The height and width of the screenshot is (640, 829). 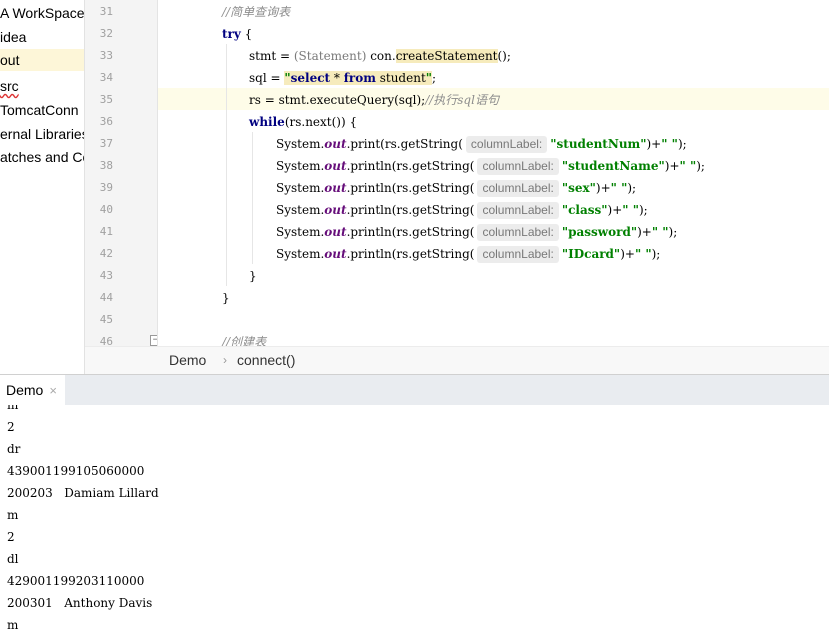 What do you see at coordinates (400, 78) in the screenshot?
I see `code-text: student` at bounding box center [400, 78].